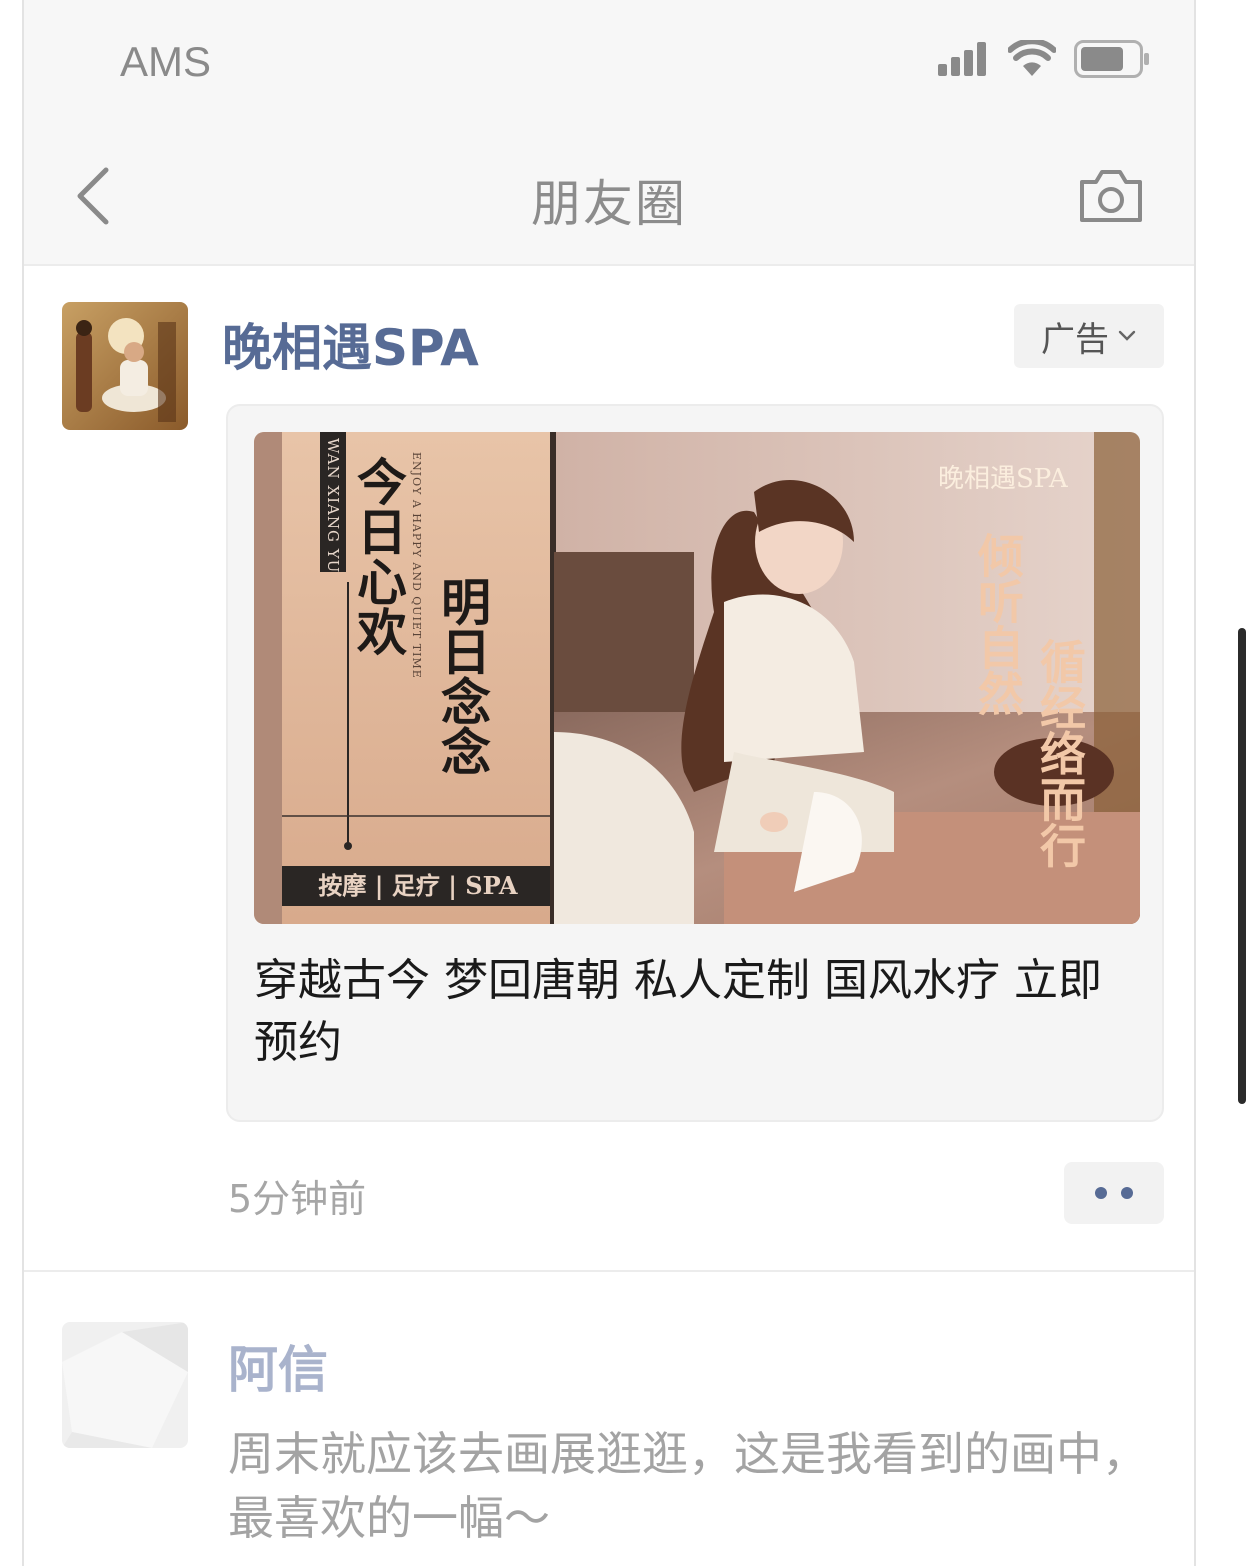 The width and height of the screenshot is (1257, 1566). What do you see at coordinates (1127, 335) in the screenshot?
I see `chevron-down-icon` at bounding box center [1127, 335].